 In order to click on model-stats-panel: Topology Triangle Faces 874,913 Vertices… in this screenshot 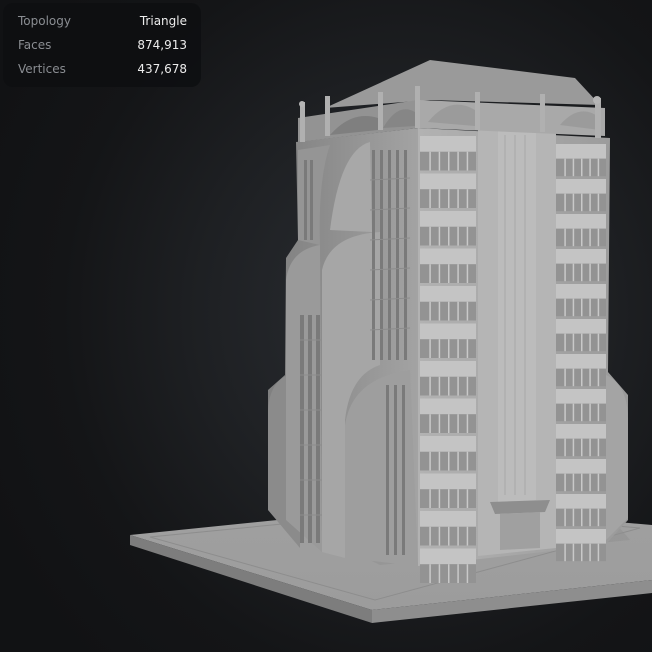, I will do `click(102, 45)`.